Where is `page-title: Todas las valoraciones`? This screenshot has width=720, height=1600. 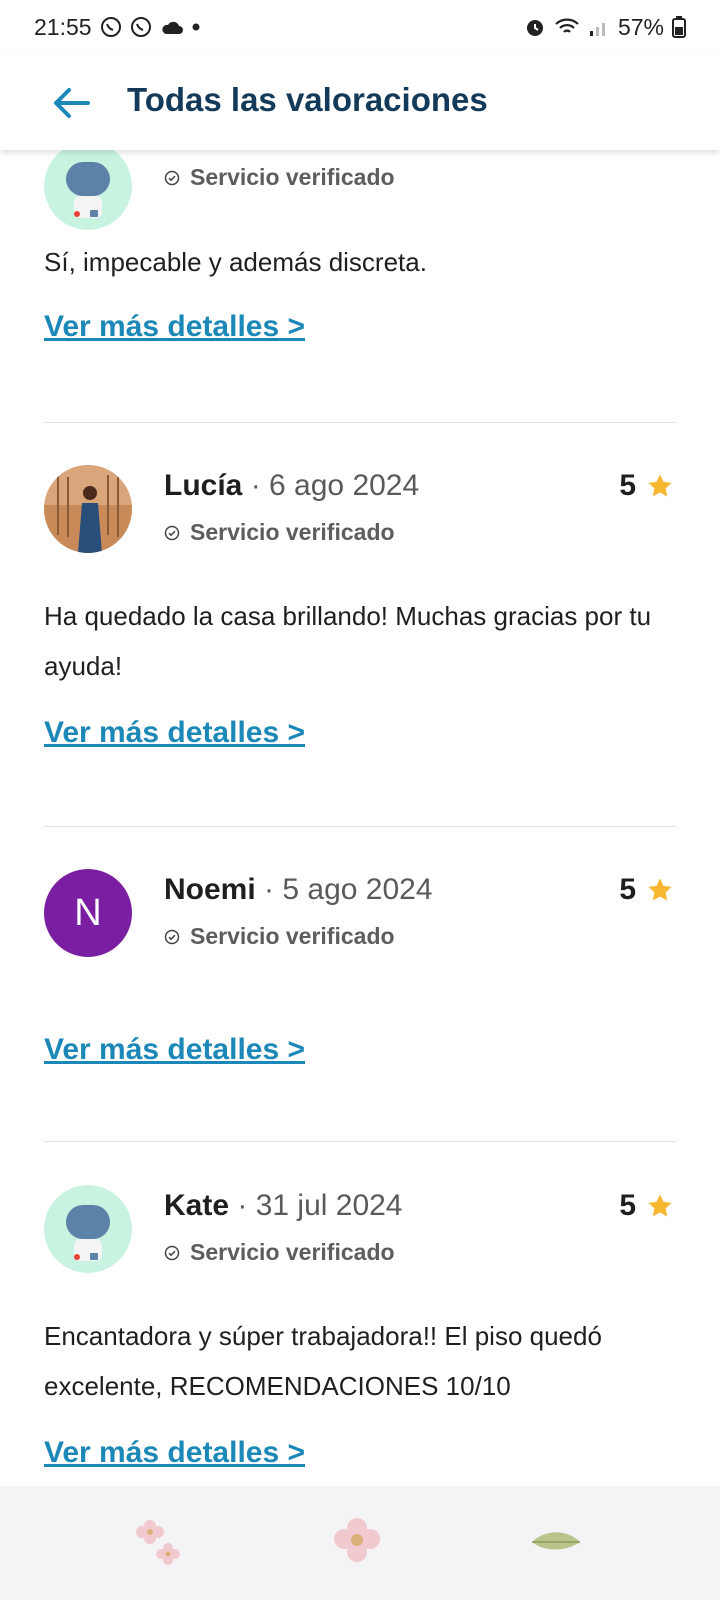
page-title: Todas las valoraciones is located at coordinates (307, 99).